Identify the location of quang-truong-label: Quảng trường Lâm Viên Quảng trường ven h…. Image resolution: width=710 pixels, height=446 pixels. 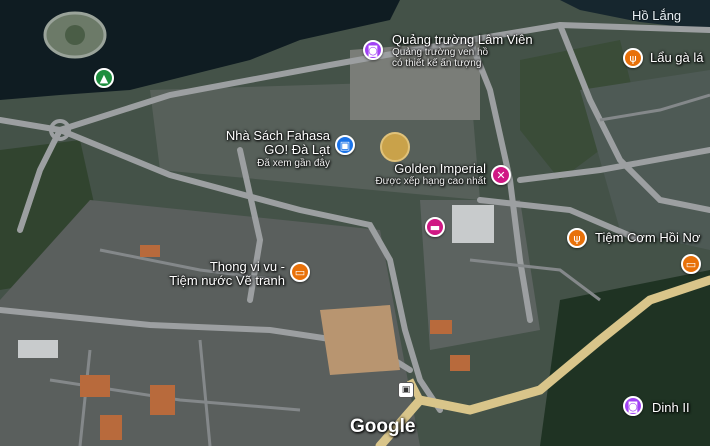
(462, 51).